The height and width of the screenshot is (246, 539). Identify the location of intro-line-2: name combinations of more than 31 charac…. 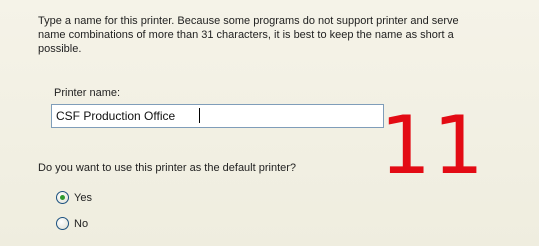
(246, 35).